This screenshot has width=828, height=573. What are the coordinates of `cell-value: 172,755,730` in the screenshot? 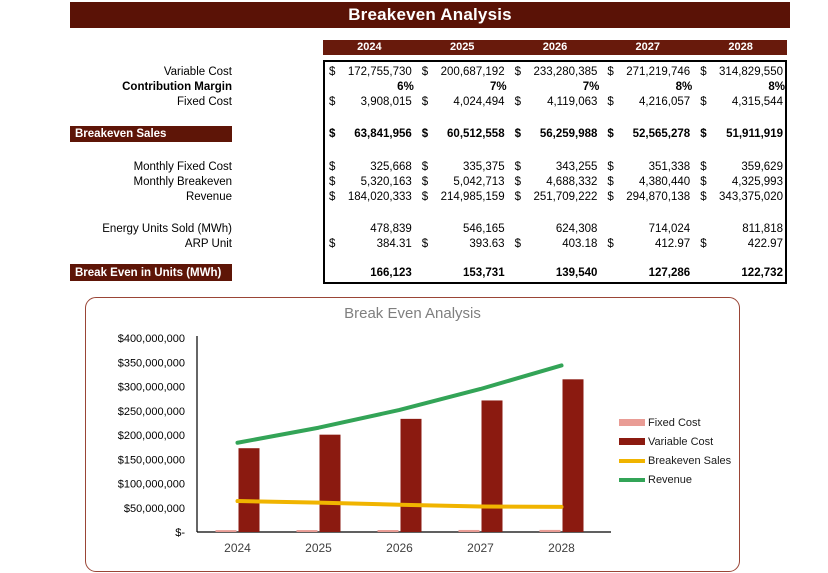 It's located at (379, 71).